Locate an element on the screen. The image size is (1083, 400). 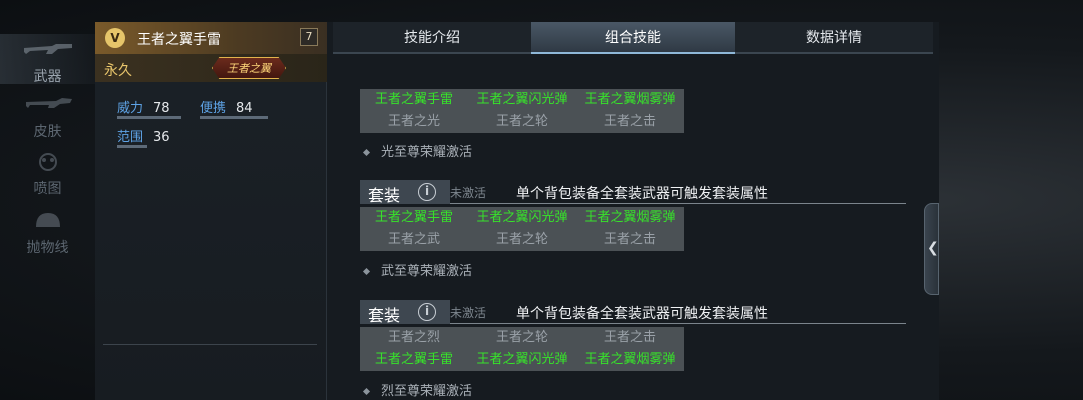
stat-value: 84 is located at coordinates (244, 108).